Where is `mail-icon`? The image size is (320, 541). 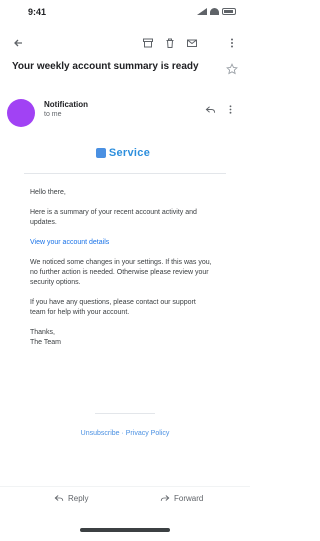
mail-icon is located at coordinates (192, 42).